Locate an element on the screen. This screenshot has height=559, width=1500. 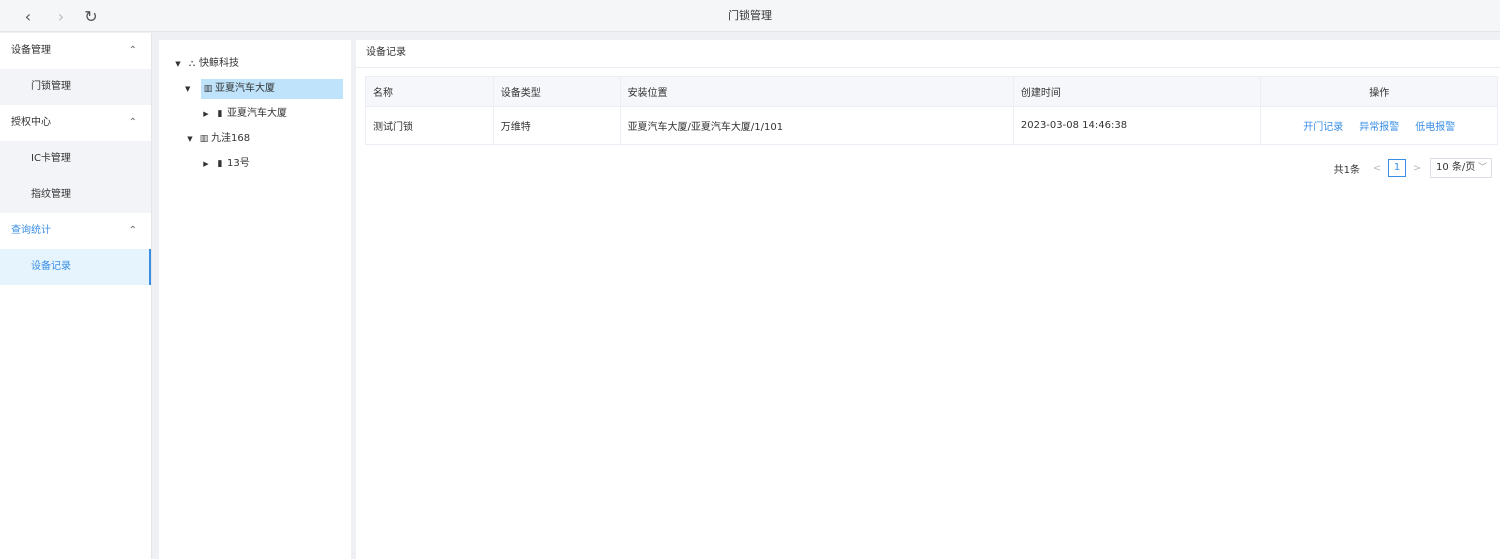
menu-item-device-records: 设备记录 is located at coordinates (75, 267).